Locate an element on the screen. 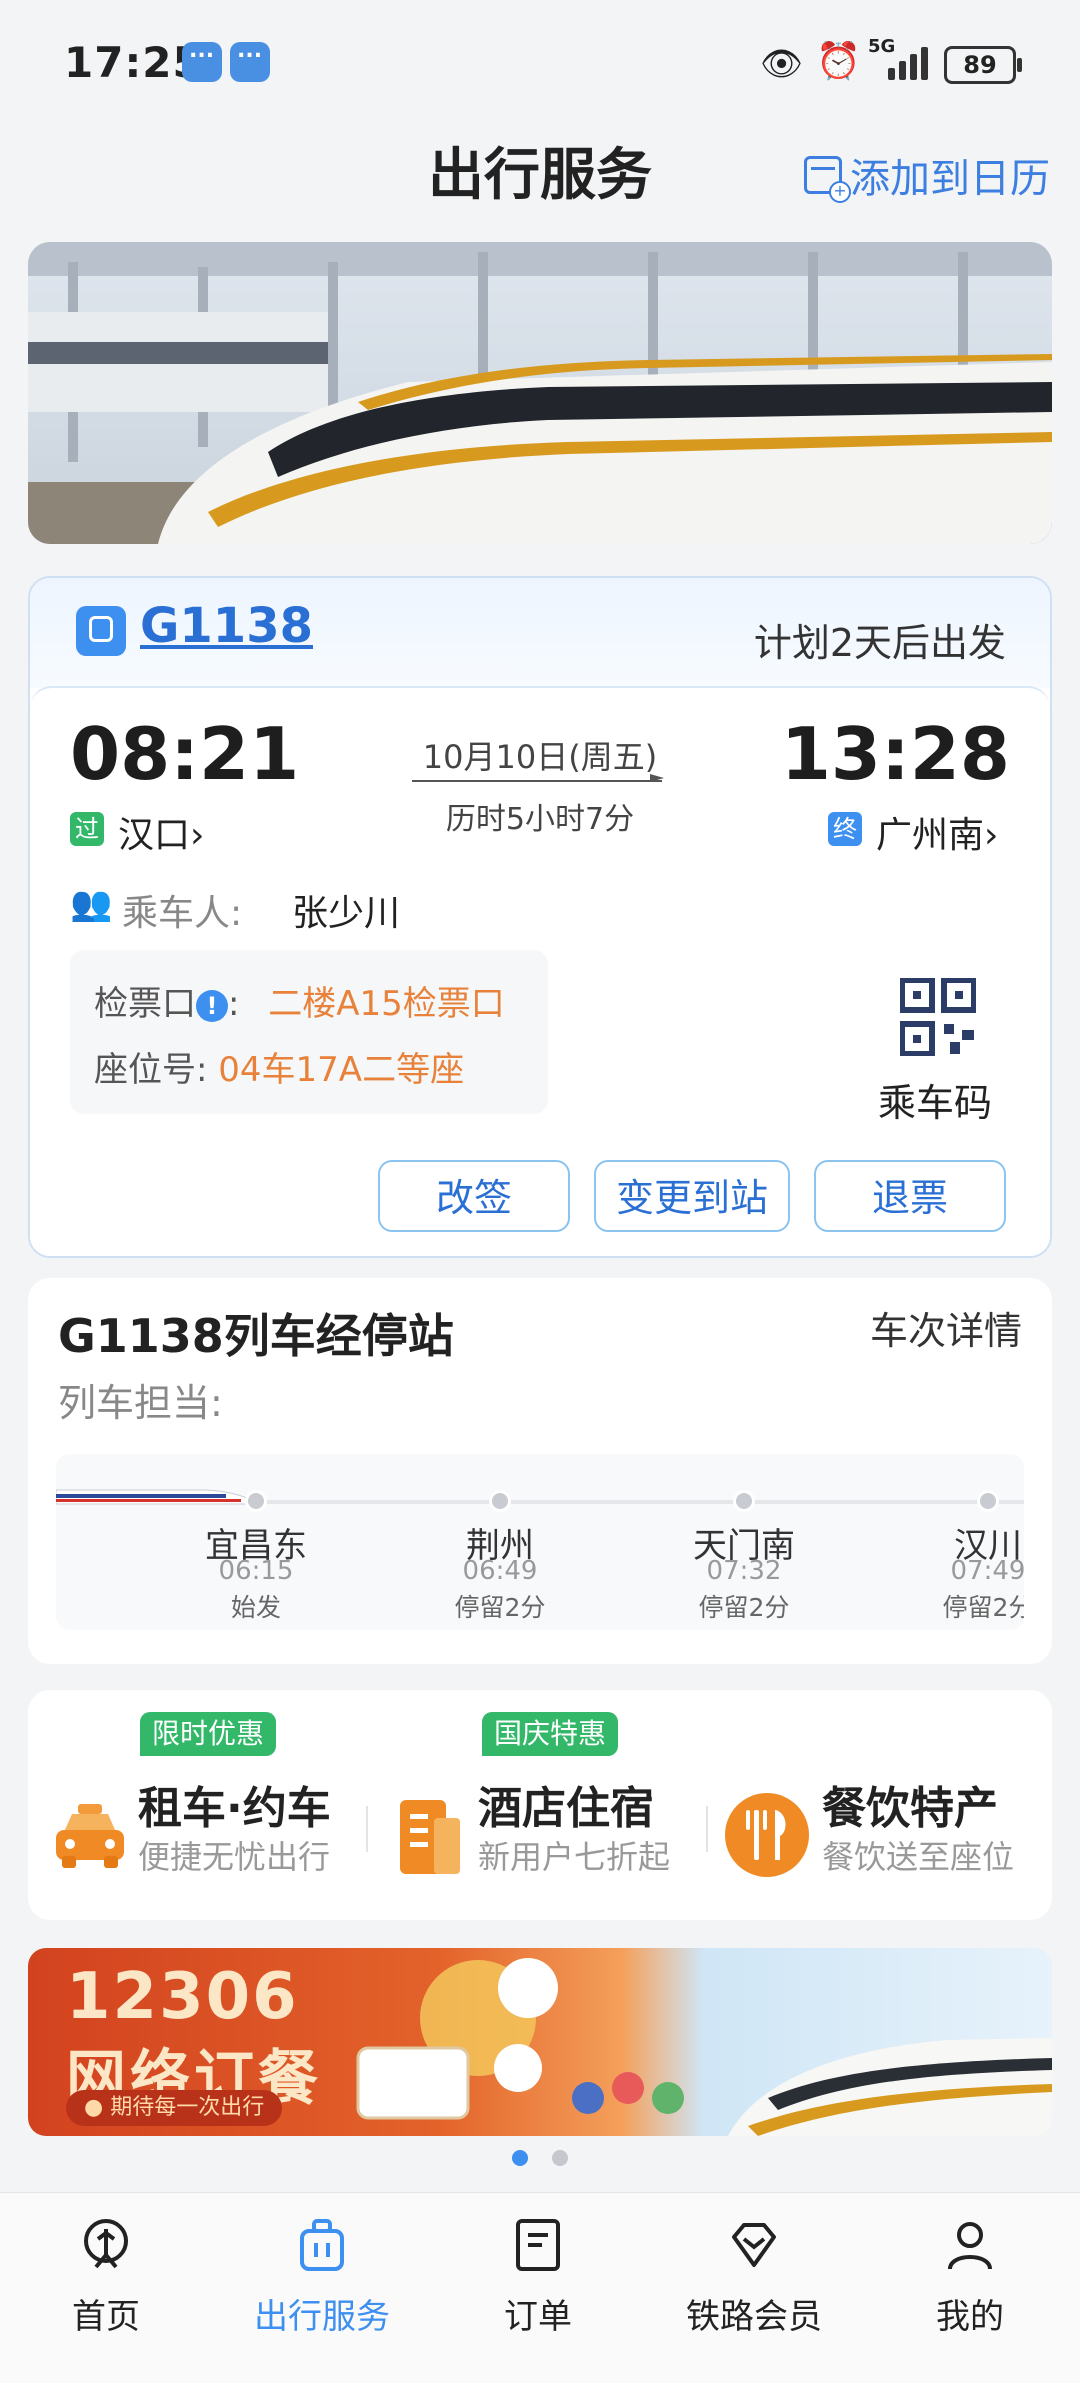 This screenshot has width=1080, height=2383. from-station-link: 汉口› is located at coordinates (161, 832).